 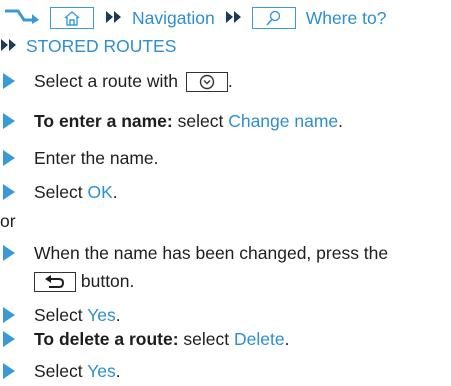 What do you see at coordinates (100, 192) in the screenshot?
I see `menu-item-ok: OK` at bounding box center [100, 192].